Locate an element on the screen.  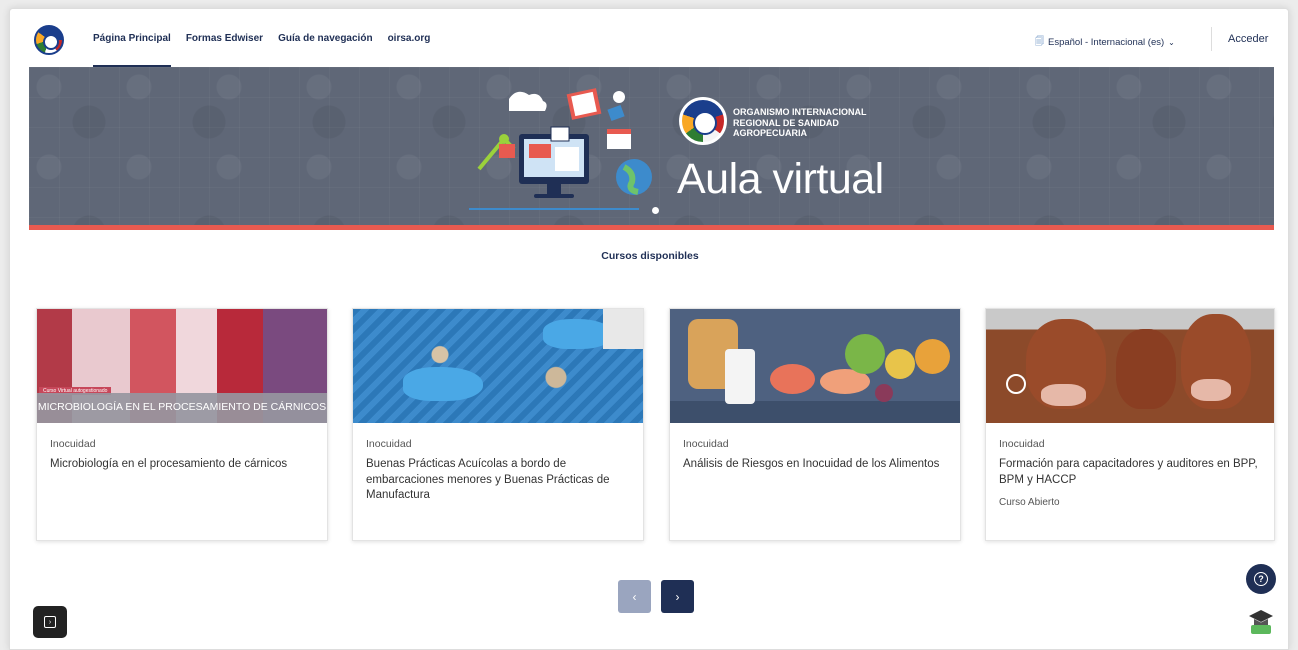
milk-shape is located at coordinates (740, 376).